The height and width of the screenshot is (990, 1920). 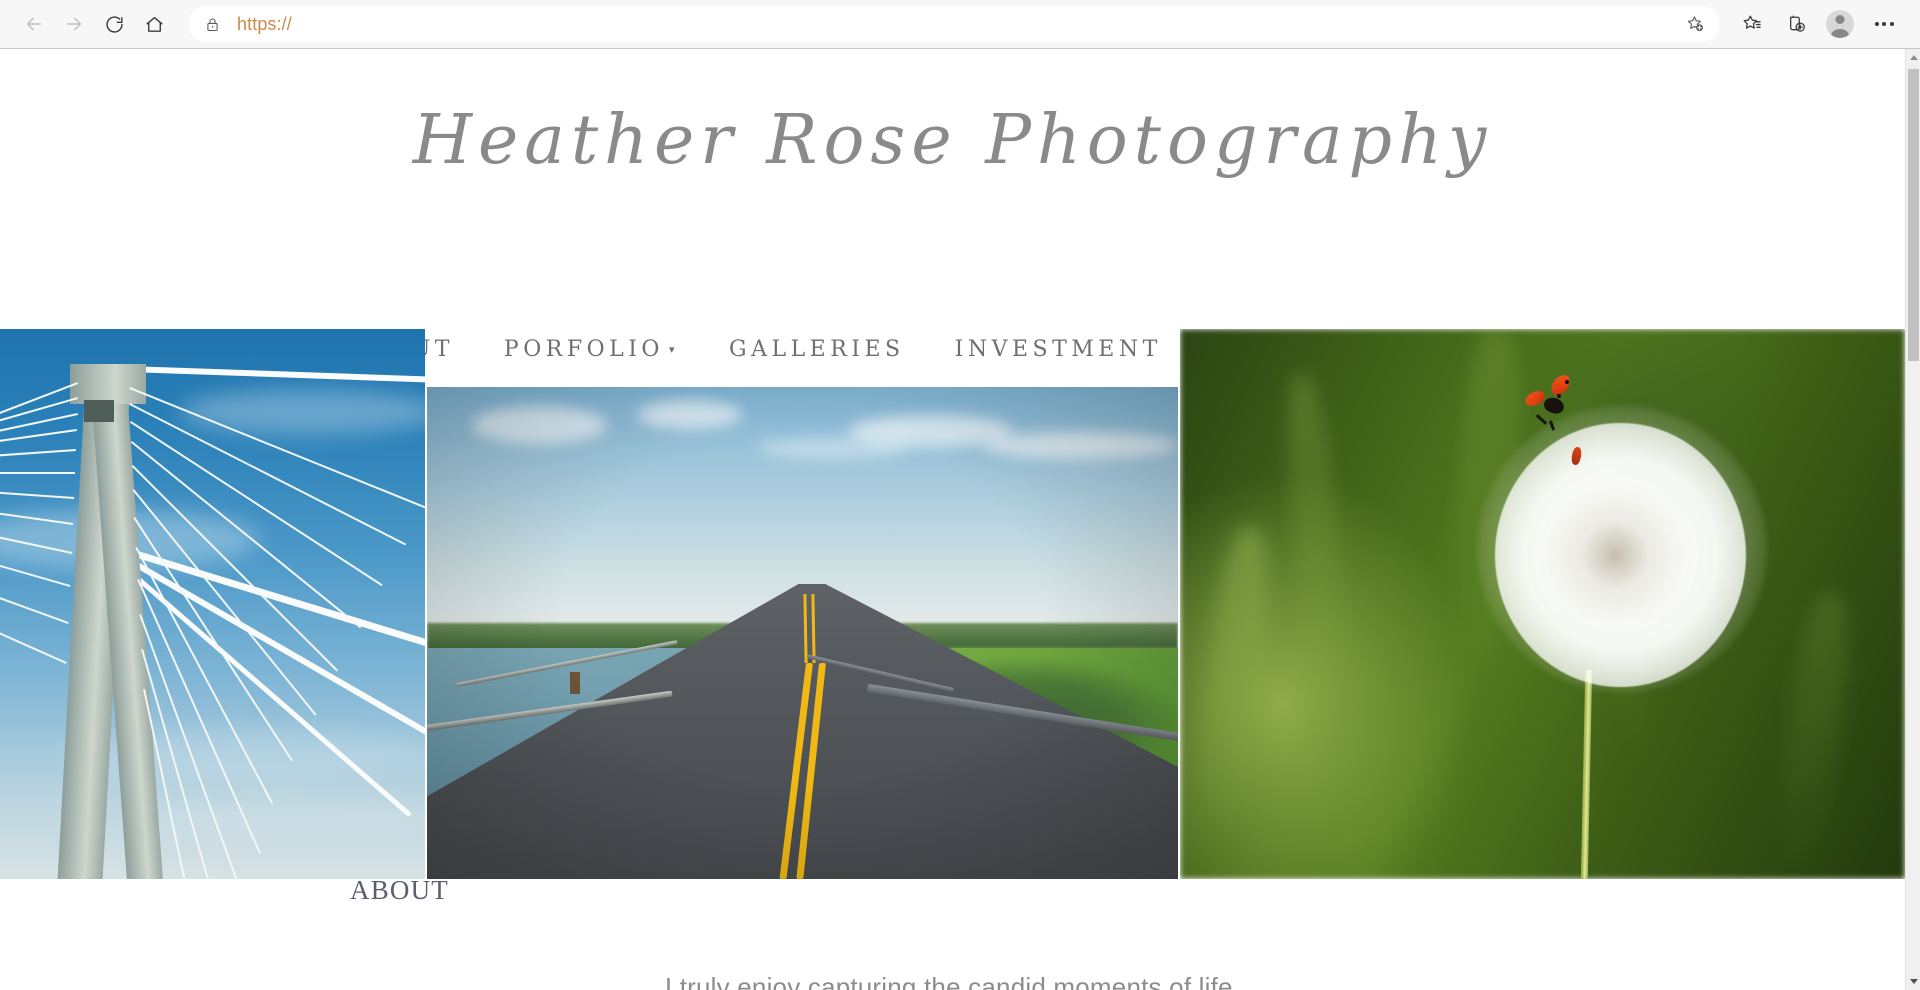 I want to click on bridge-tower-cap, so click(x=108, y=384).